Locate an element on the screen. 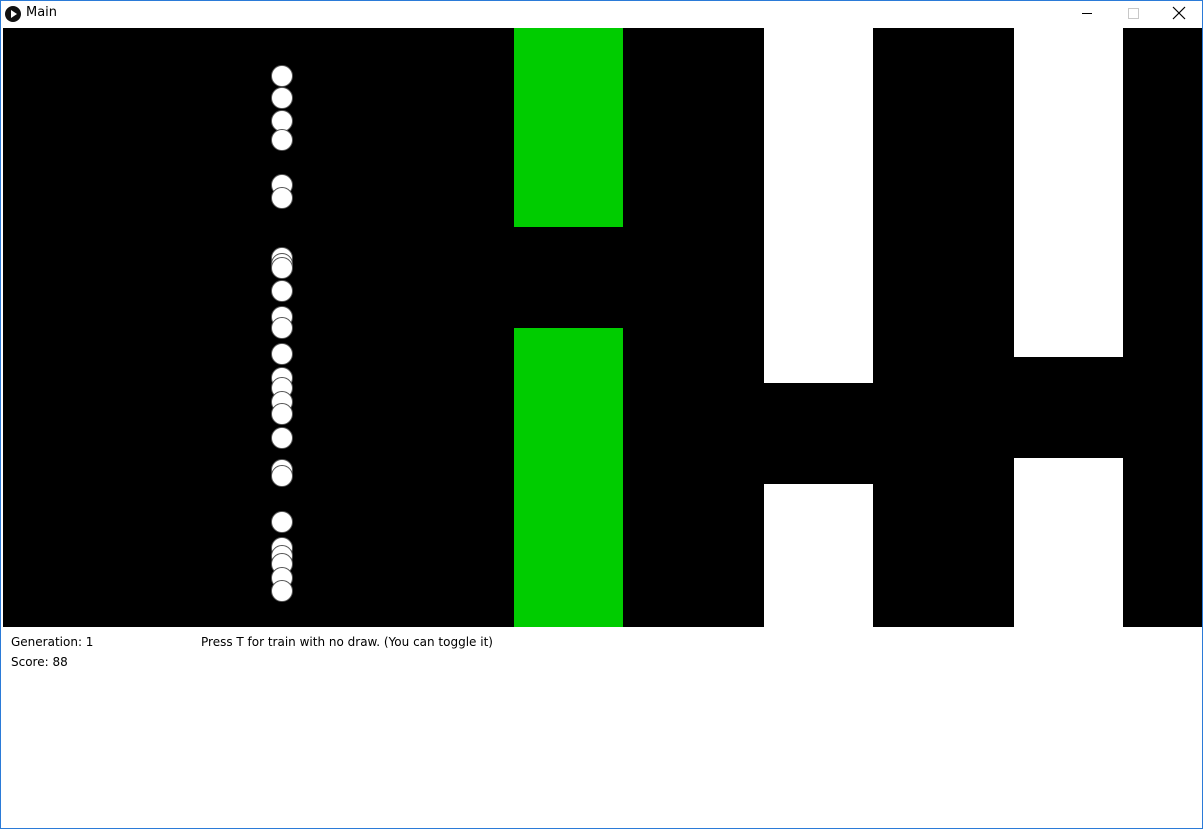 The width and height of the screenshot is (1203, 829). play-app-icon is located at coordinates (13, 14).